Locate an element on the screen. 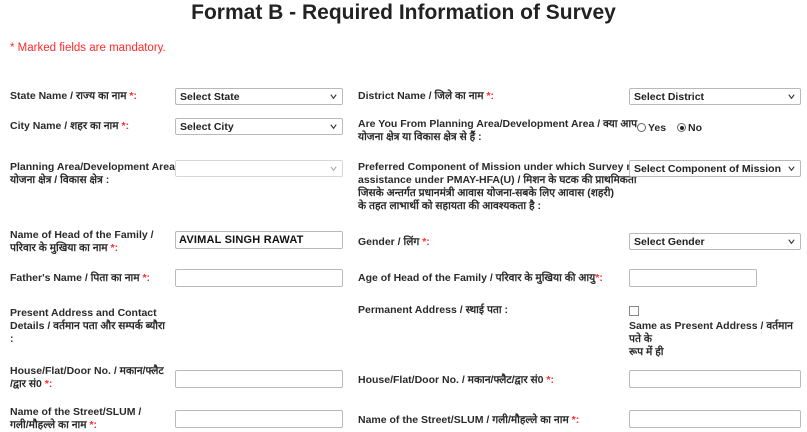 The image size is (807, 432). gender-label: Gender / लिंग *: is located at coordinates (394, 242).